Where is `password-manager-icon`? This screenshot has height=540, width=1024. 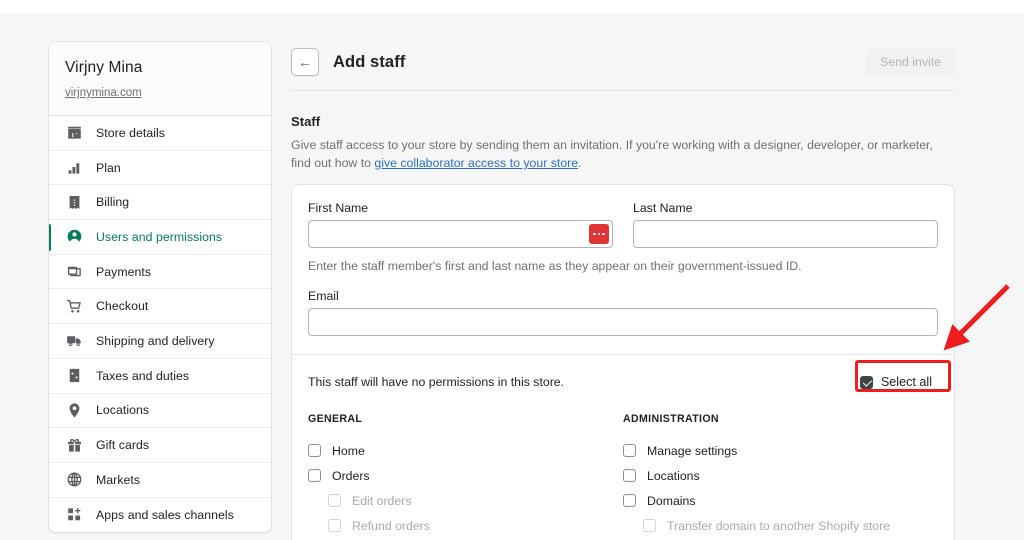
password-manager-icon is located at coordinates (599, 234).